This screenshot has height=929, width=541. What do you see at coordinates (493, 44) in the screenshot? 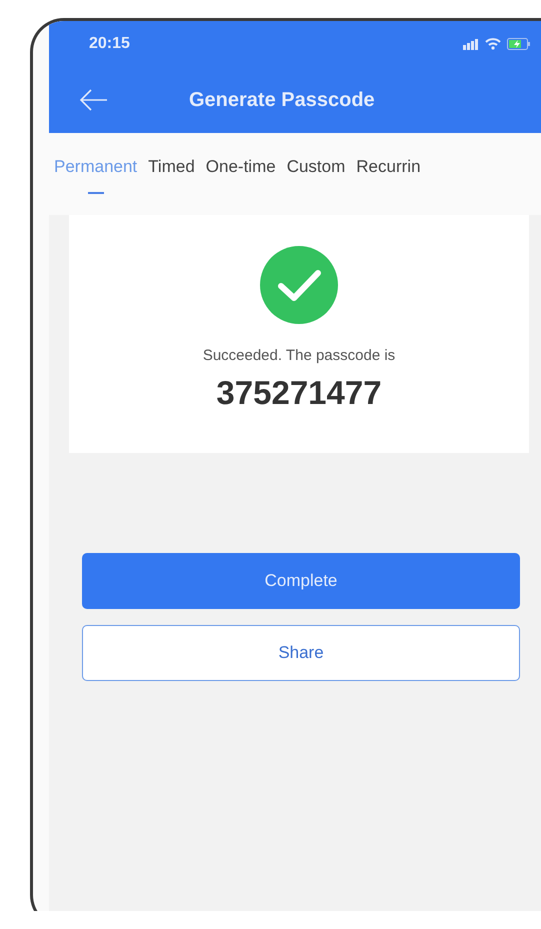
I see `wifi-icon` at bounding box center [493, 44].